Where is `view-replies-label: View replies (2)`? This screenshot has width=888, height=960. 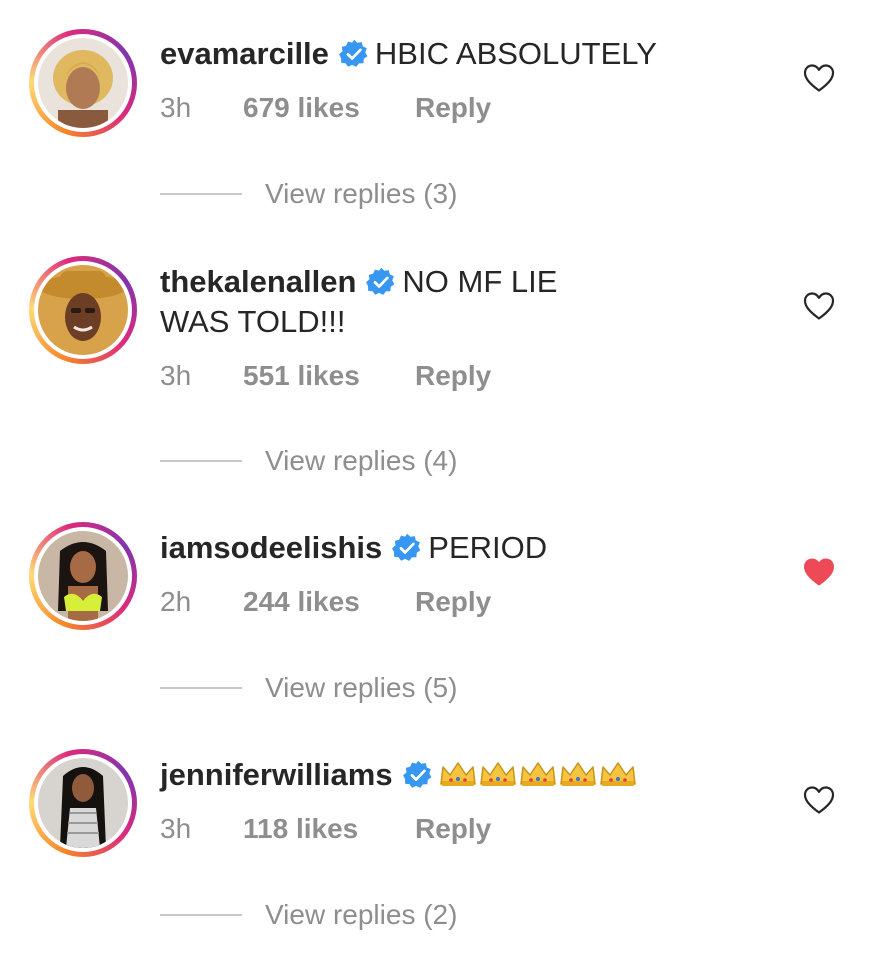
view-replies-label: View replies (2) is located at coordinates (361, 914).